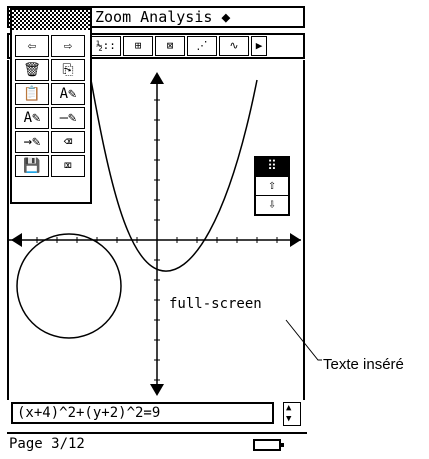 The width and height of the screenshot is (429, 459). I want to click on callout-line, so click(303, 340).